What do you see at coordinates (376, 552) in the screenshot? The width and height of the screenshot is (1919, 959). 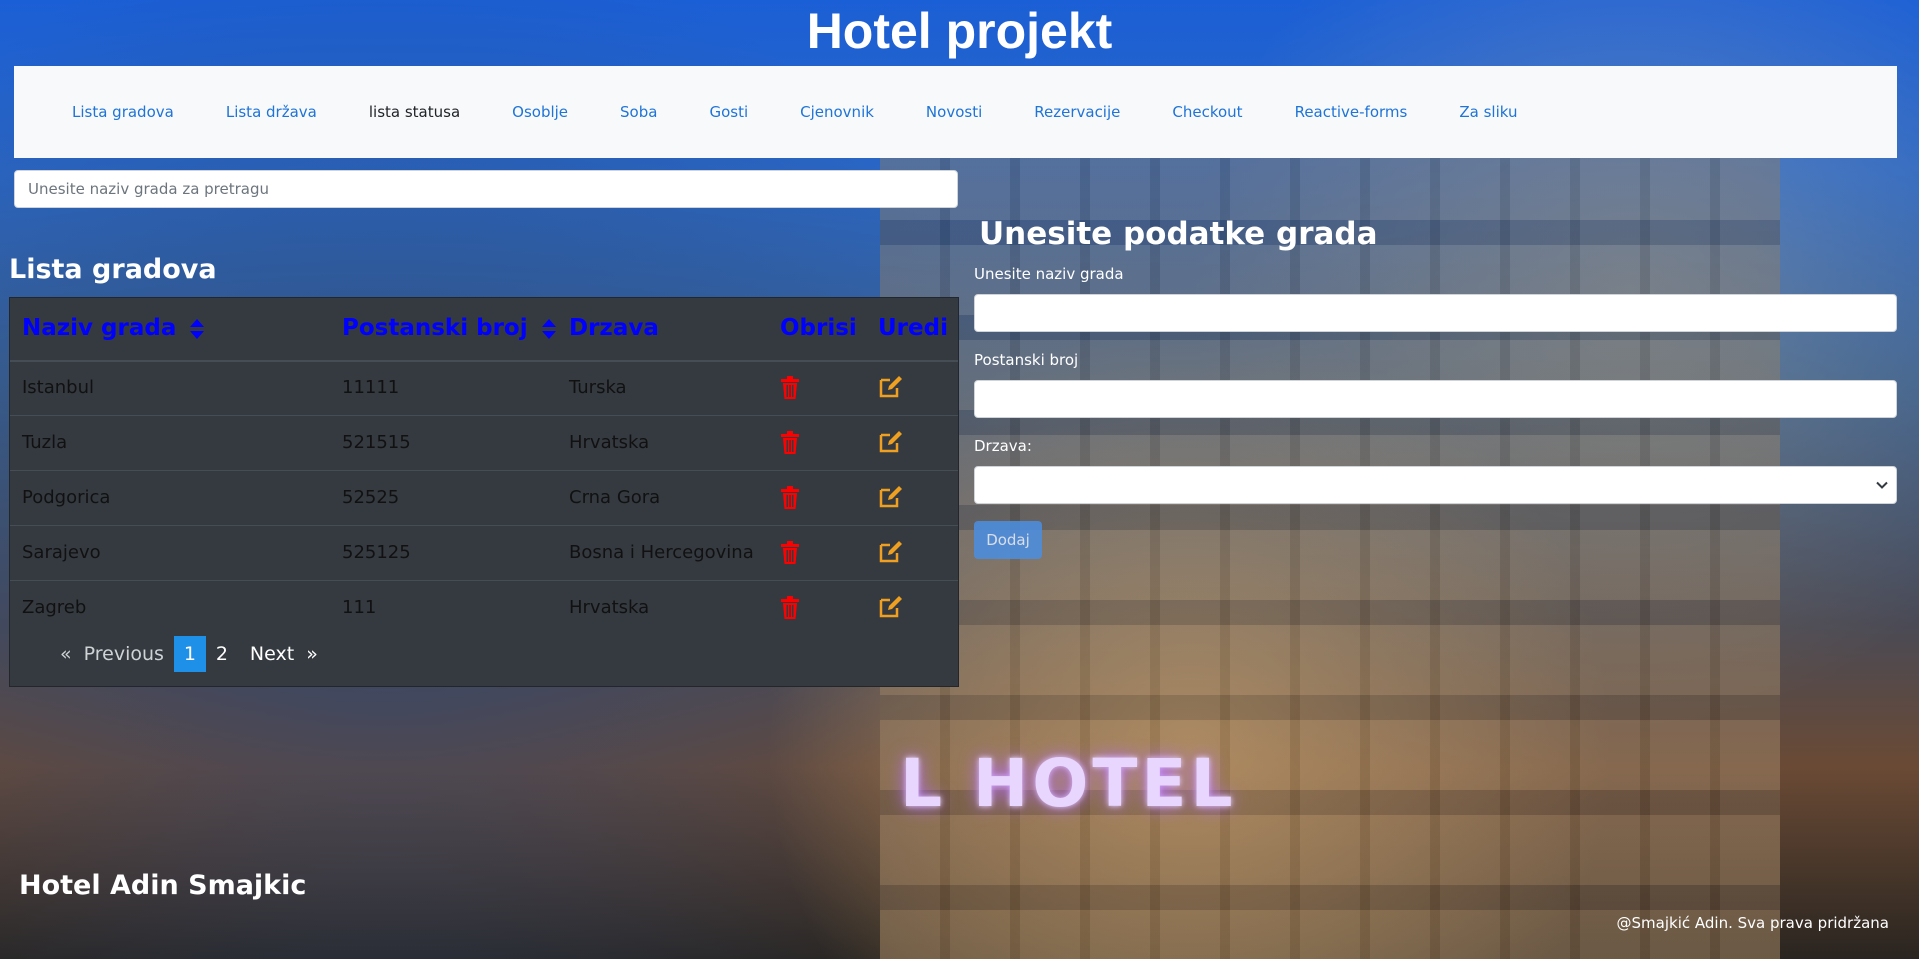 I see `cell-postal-code: 525125` at bounding box center [376, 552].